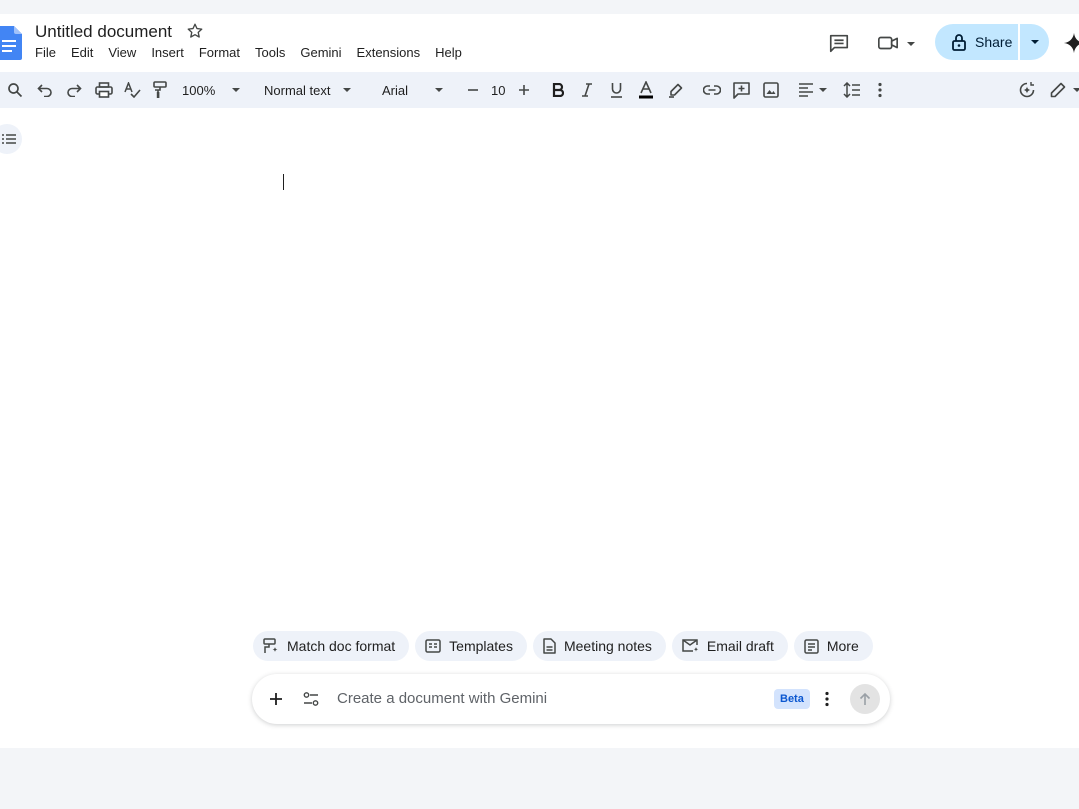  I want to click on minus-icon, so click(473, 90).